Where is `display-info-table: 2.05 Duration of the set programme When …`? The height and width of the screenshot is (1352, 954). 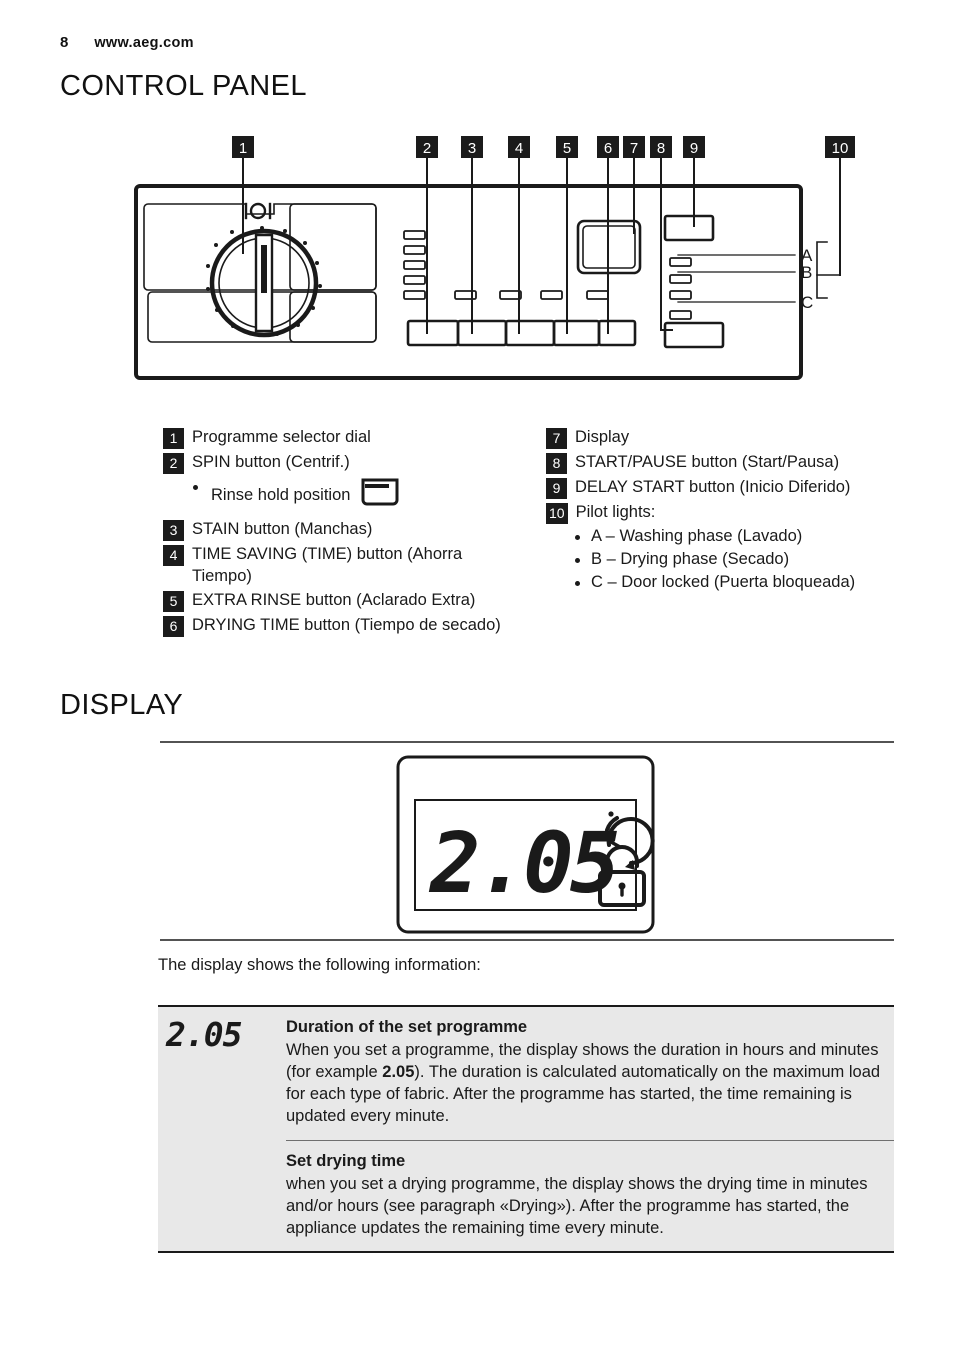 display-info-table: 2.05 Duration of the set programme When … is located at coordinates (526, 1129).